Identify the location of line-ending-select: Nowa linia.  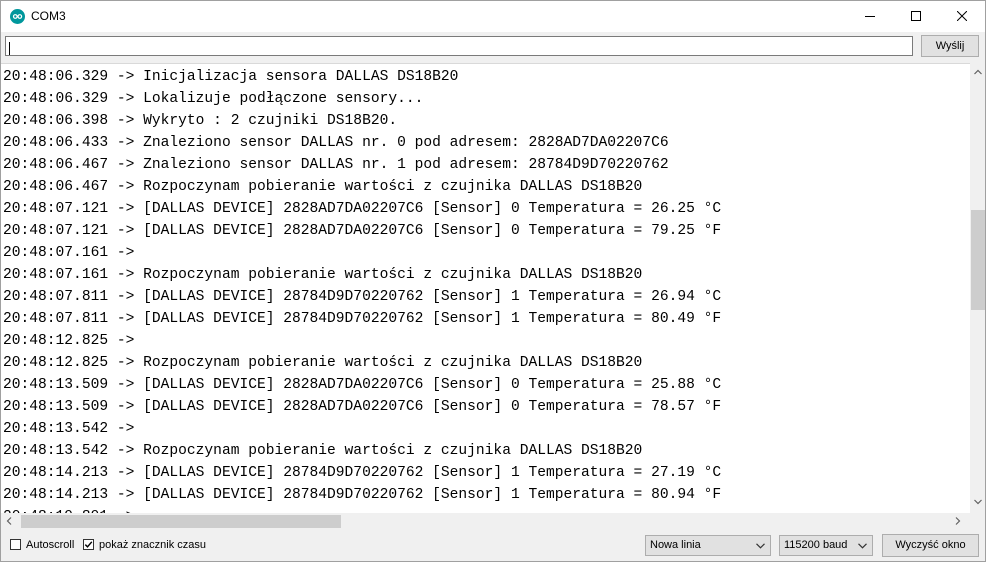
(708, 545).